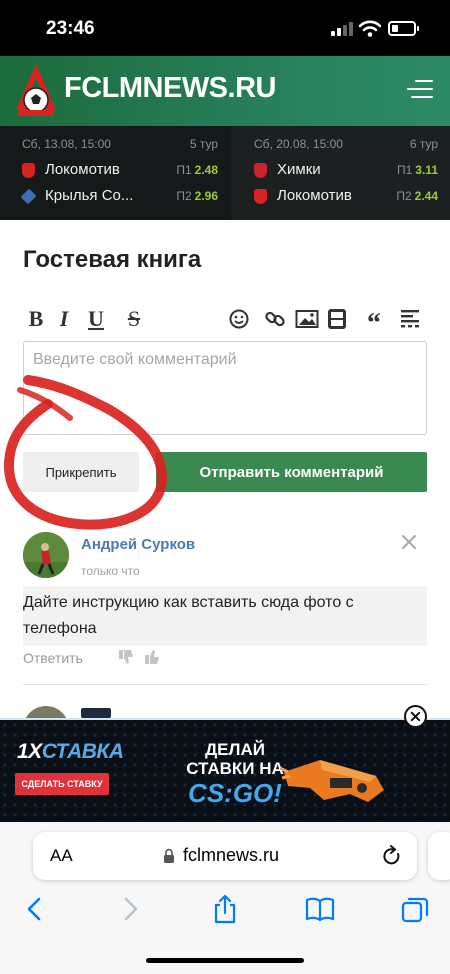 Image resolution: width=450 pixels, height=974 pixels. What do you see at coordinates (53, 658) in the screenshot?
I see `reply-button: Ответить` at bounding box center [53, 658].